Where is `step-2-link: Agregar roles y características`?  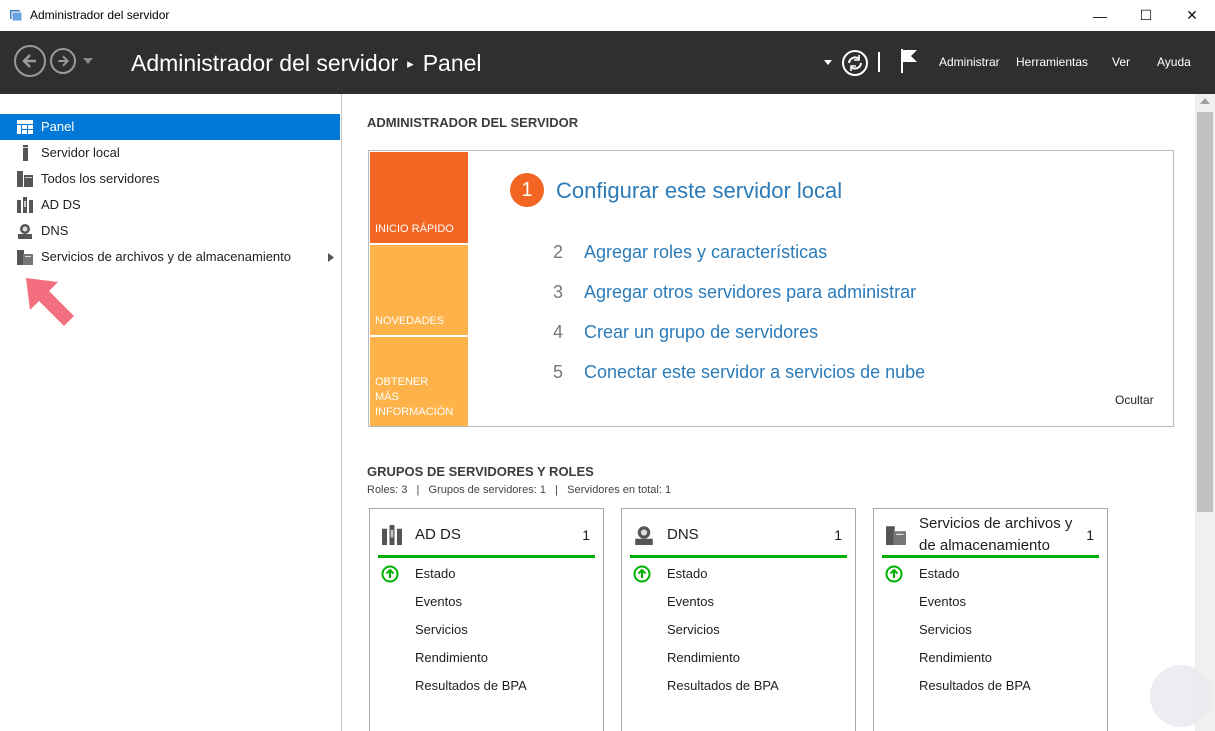 step-2-link: Agregar roles y características is located at coordinates (705, 252).